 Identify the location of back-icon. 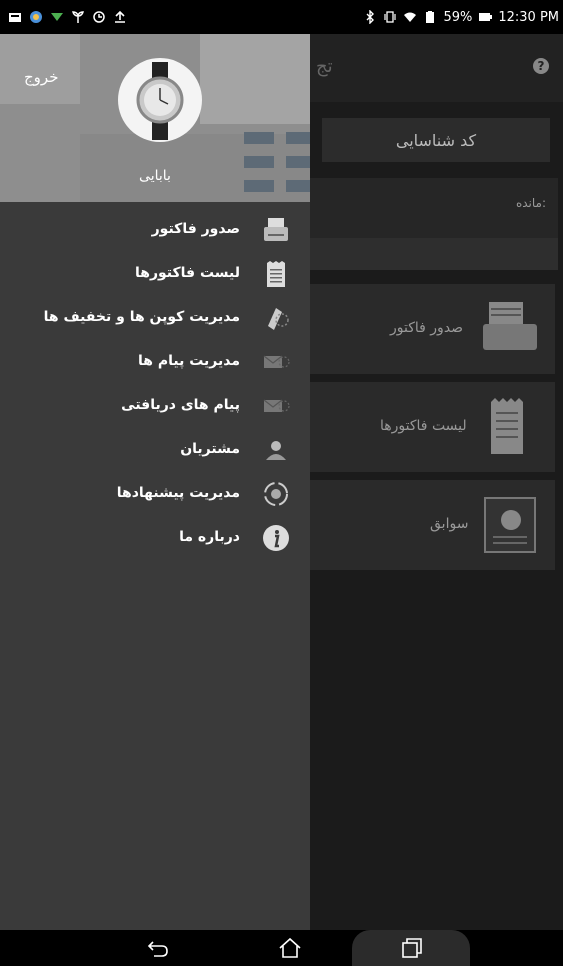
(158, 948).